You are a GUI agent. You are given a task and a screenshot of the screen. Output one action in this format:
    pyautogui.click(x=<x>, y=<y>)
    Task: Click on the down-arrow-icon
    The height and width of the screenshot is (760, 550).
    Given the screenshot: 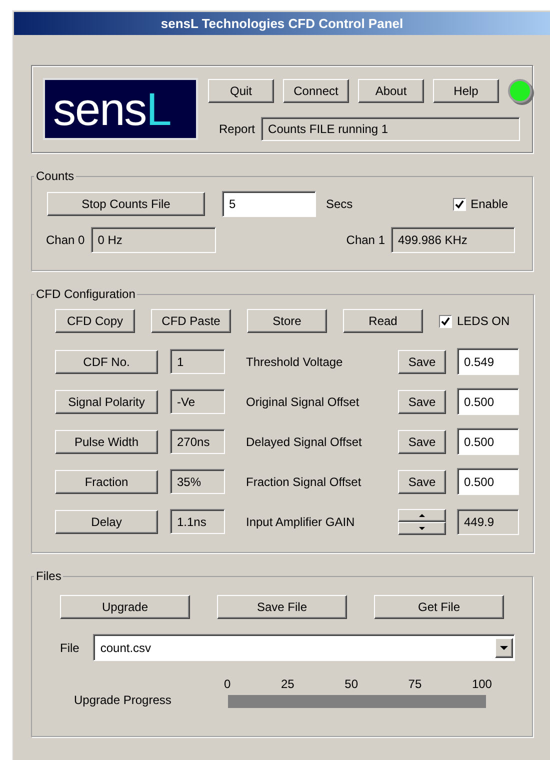 What is the action you would take?
    pyautogui.click(x=422, y=528)
    